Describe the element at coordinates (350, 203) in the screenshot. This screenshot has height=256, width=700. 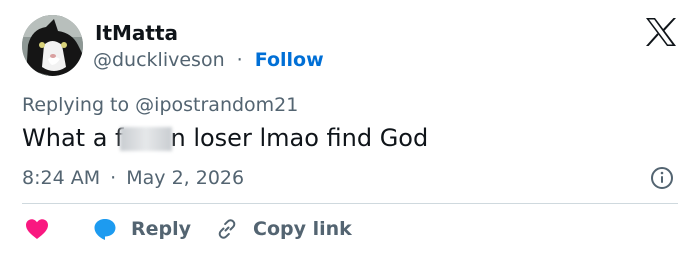
I see `divider` at that location.